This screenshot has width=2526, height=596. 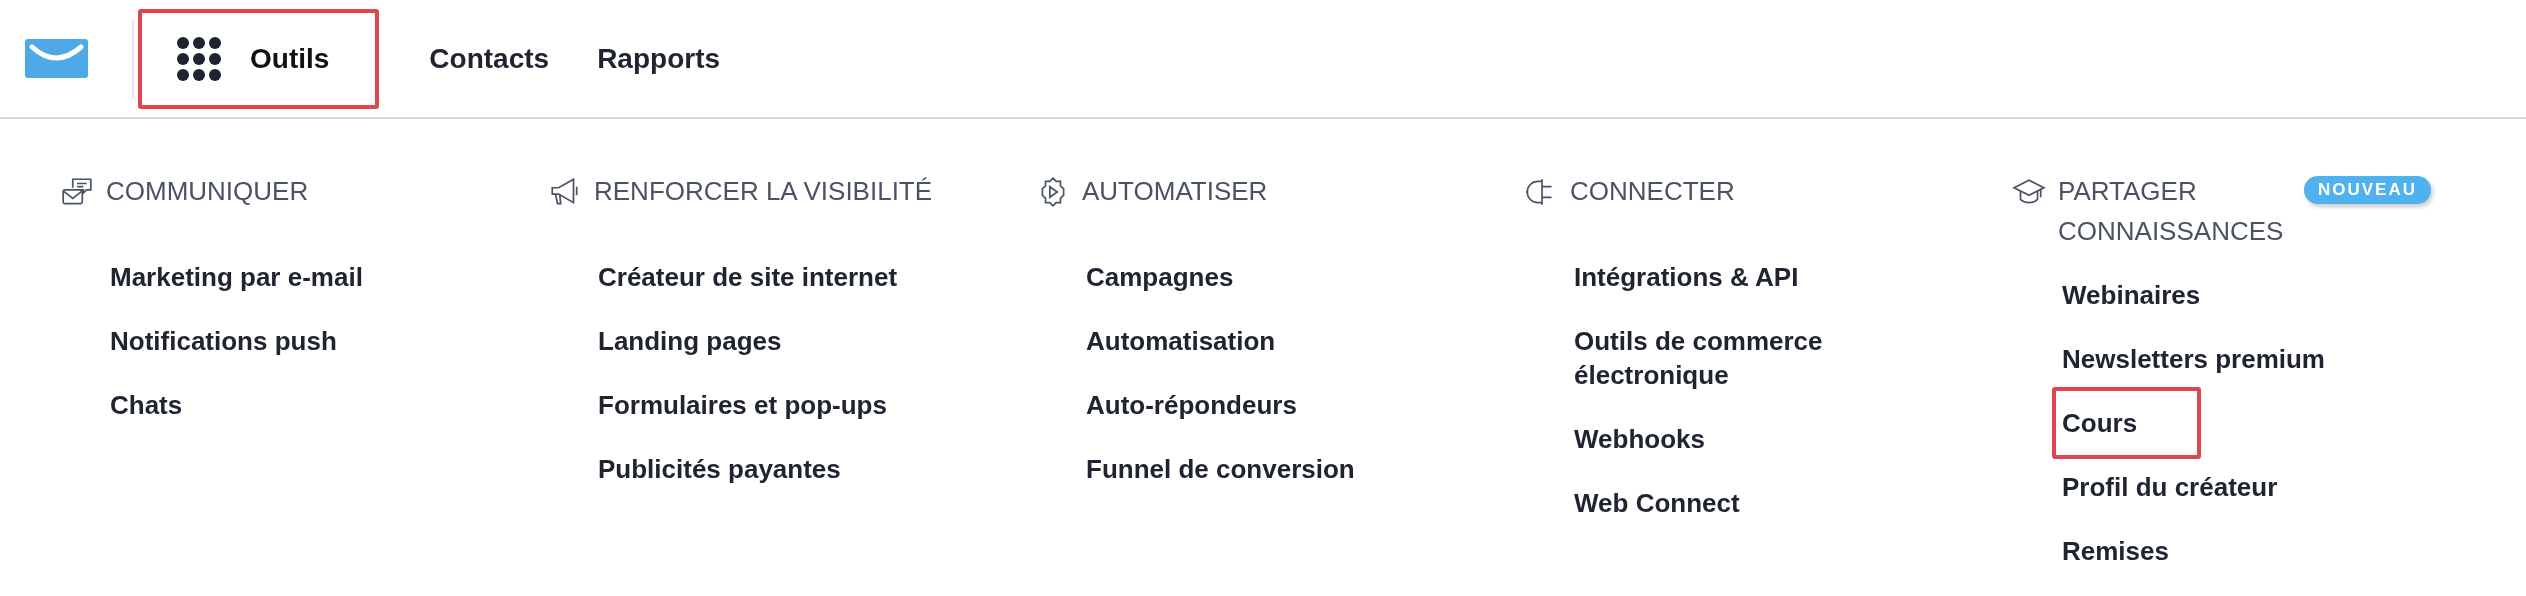 What do you see at coordinates (2127, 423) in the screenshot?
I see `menu-item: Cours` at bounding box center [2127, 423].